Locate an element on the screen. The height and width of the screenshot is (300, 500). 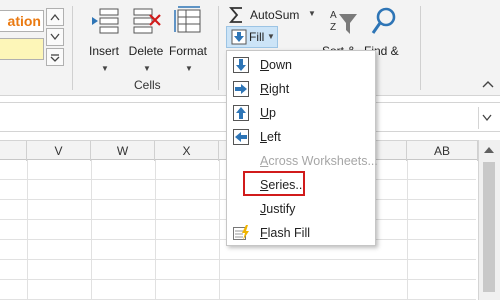
fill-right-icon is located at coordinates (241, 89).